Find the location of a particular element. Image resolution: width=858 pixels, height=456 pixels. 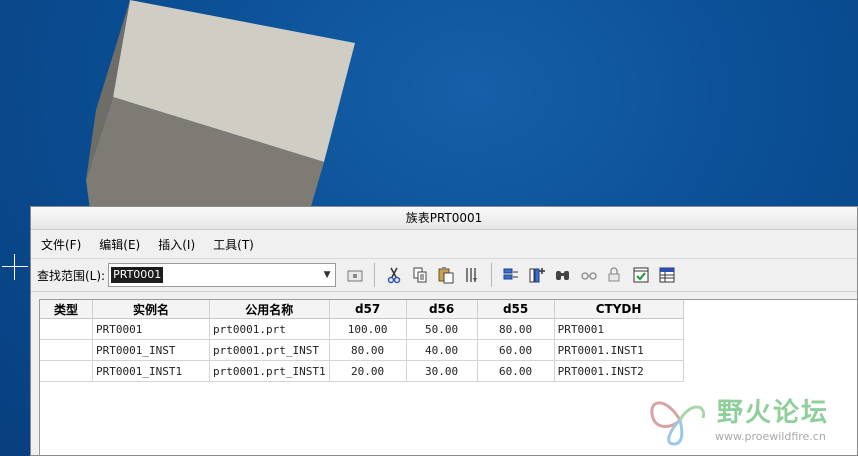

find-icon is located at coordinates (563, 275).